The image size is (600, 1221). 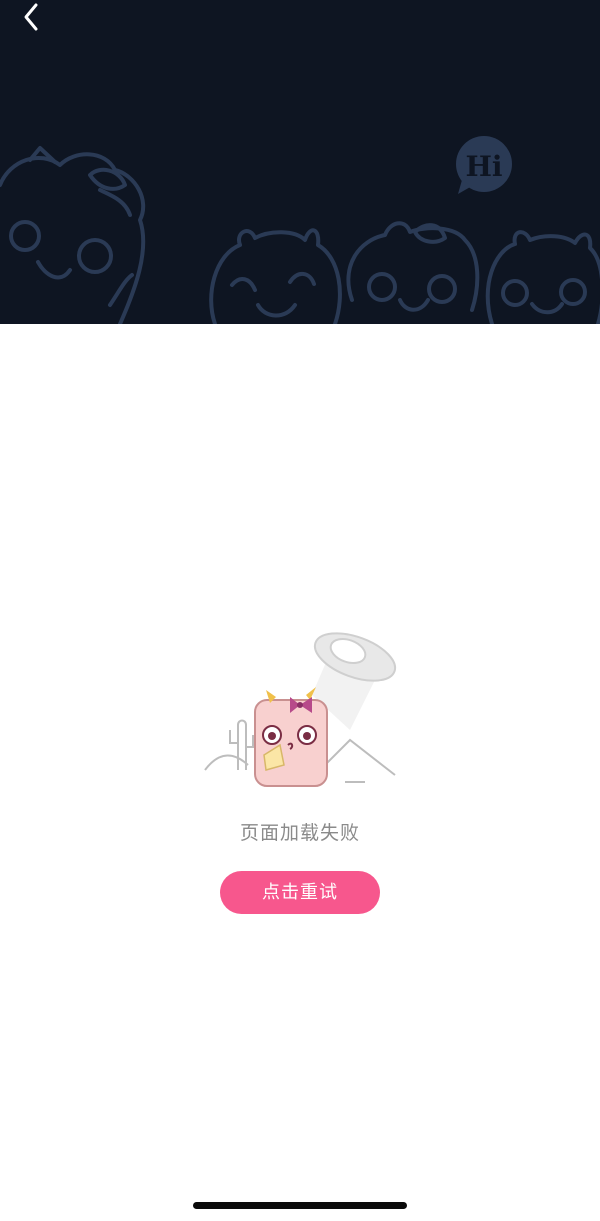 I want to click on back-button, so click(x=30, y=20).